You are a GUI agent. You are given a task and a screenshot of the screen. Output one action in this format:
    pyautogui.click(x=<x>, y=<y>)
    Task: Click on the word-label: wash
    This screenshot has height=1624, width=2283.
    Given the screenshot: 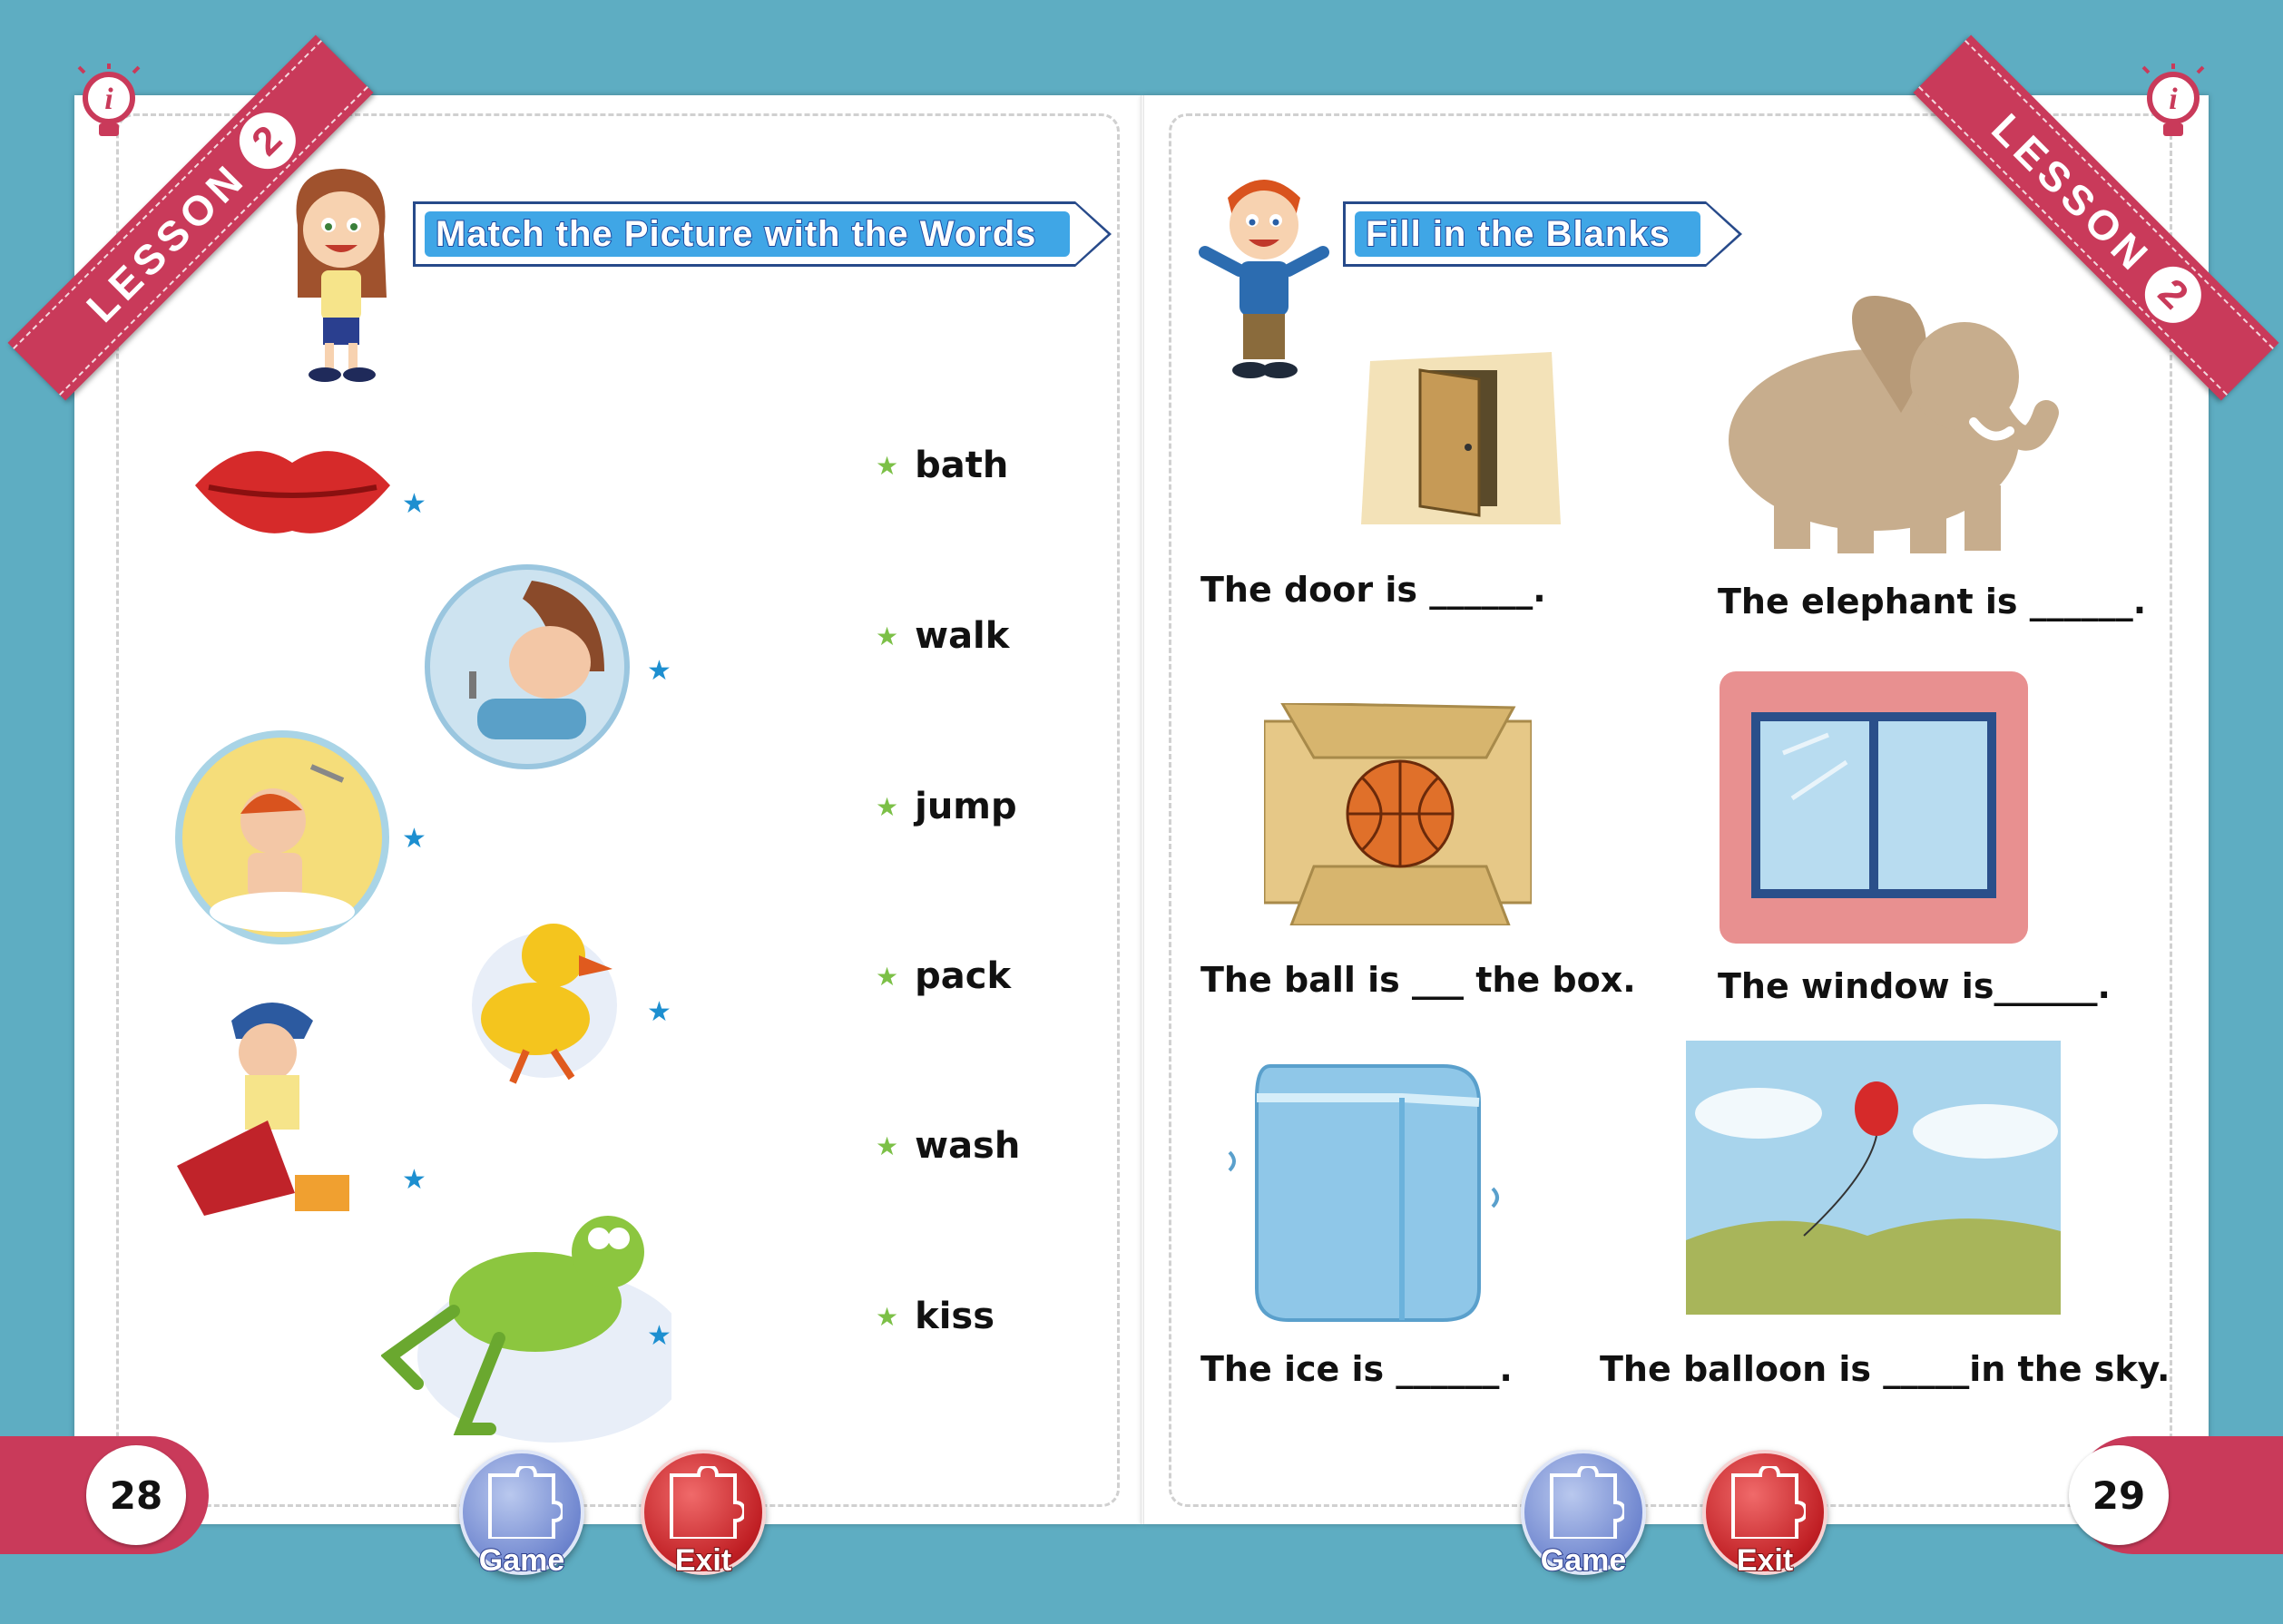 What is the action you would take?
    pyautogui.click(x=968, y=1146)
    